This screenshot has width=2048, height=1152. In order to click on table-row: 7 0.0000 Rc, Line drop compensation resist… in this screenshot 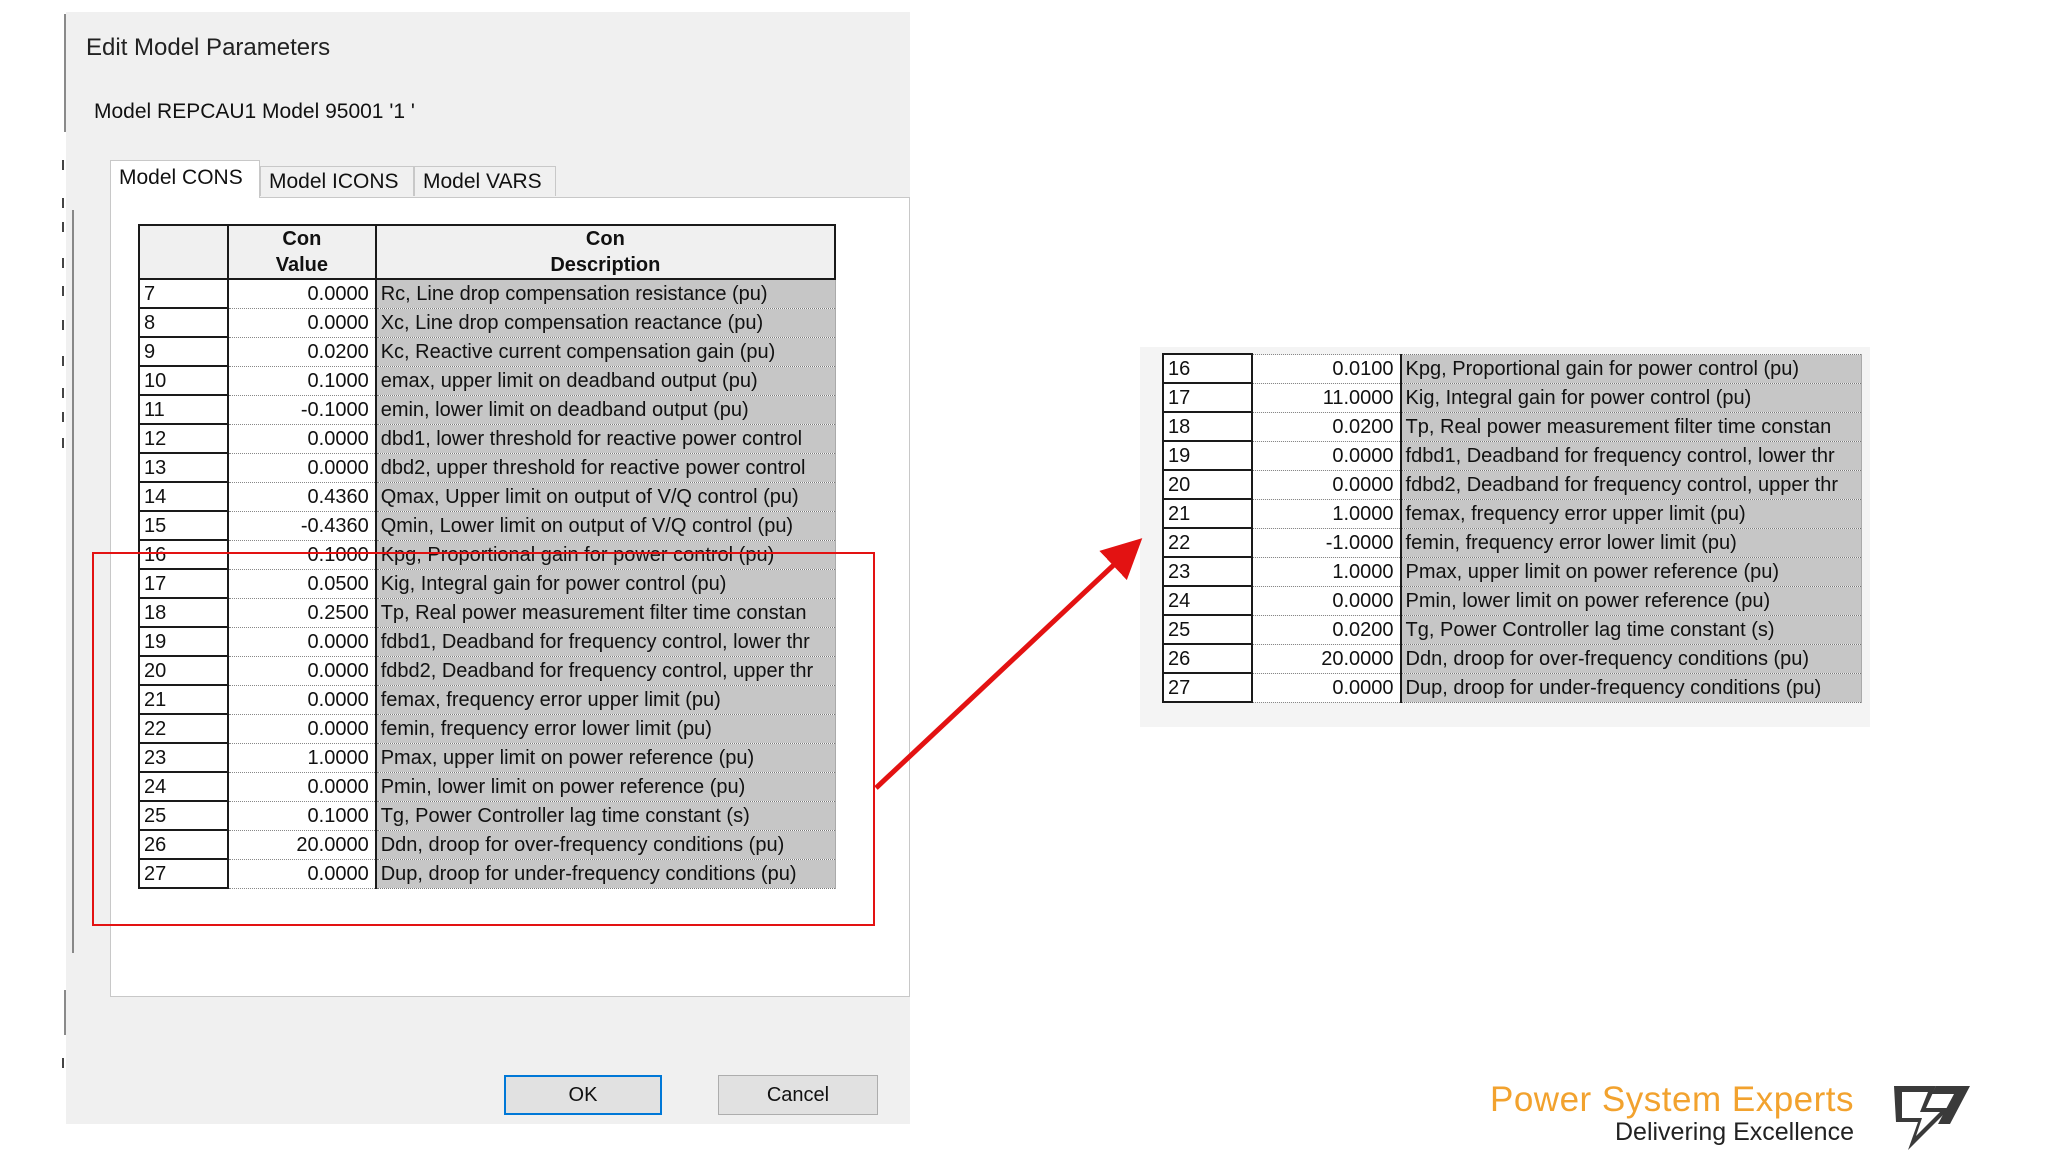, I will do `click(486, 293)`.